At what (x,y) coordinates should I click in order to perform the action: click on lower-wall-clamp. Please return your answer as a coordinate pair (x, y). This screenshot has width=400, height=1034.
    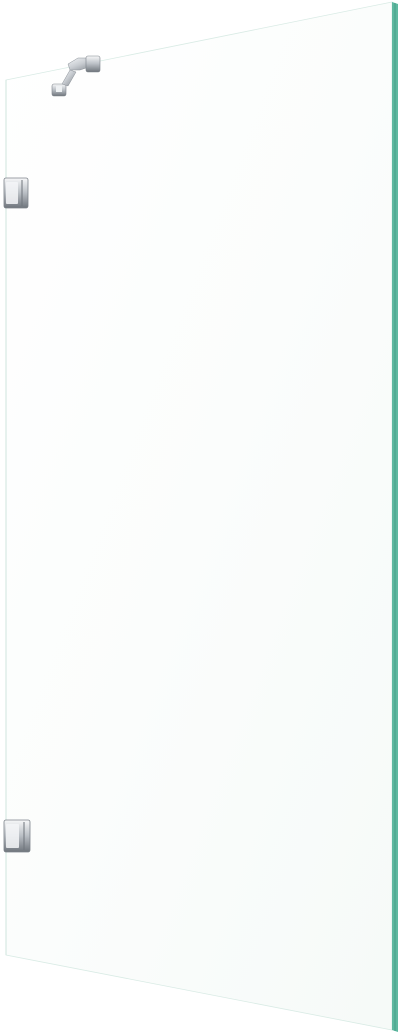
    Looking at the image, I should click on (17, 836).